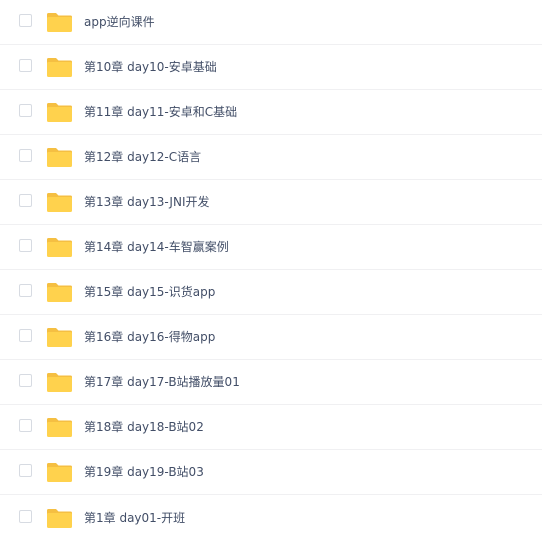 The image size is (542, 543). Describe the element at coordinates (271, 337) in the screenshot. I see `list-item: 第16章 day16-得物app` at that location.